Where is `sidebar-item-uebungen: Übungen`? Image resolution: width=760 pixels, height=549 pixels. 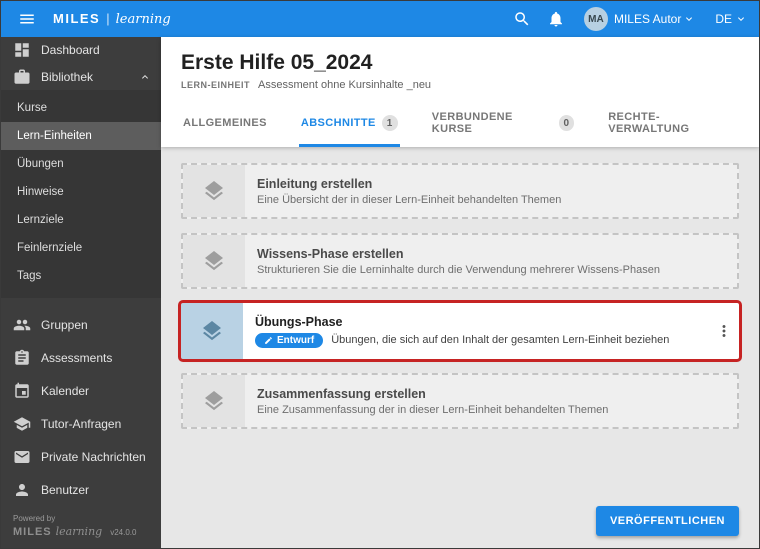 sidebar-item-uebungen: Übungen is located at coordinates (81, 164).